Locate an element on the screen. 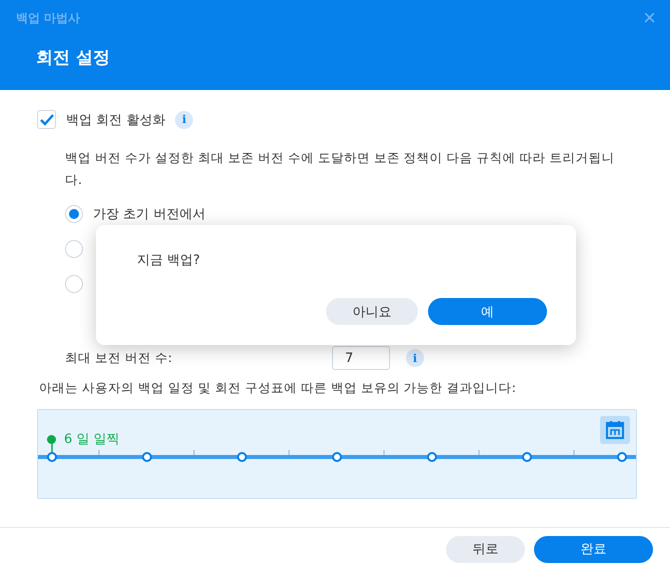  rotation-label: 백업 회전 활성화 is located at coordinates (116, 120).